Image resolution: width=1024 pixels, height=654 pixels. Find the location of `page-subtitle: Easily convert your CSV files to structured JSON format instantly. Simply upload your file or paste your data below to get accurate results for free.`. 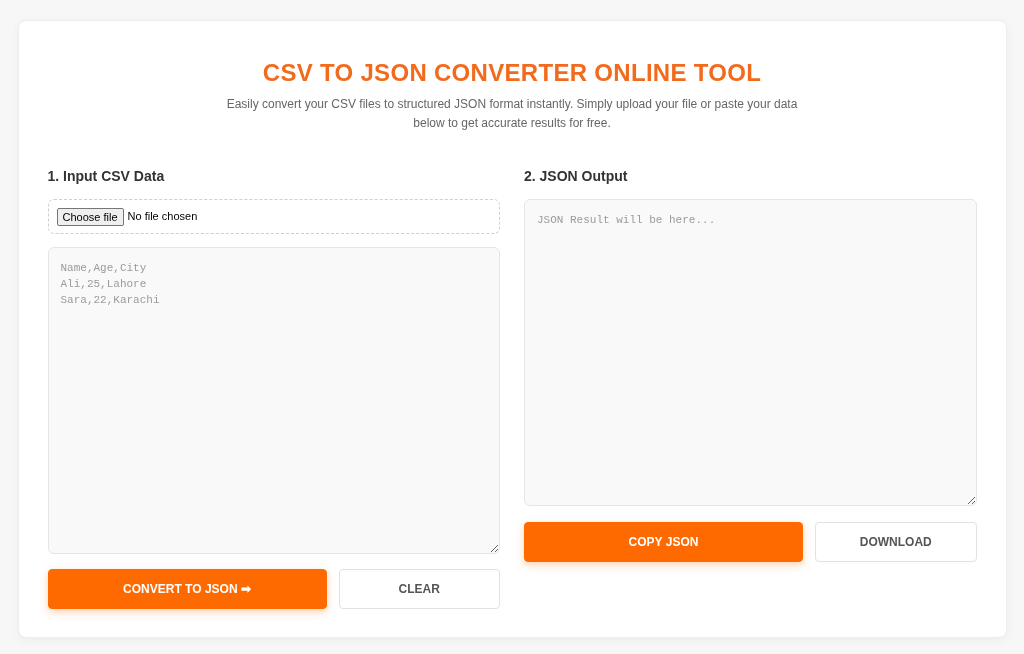

page-subtitle: Easily convert your CSV files to structured JSON format instantly. Simply upload your file or paste your data below to get accurate results for free. is located at coordinates (512, 114).